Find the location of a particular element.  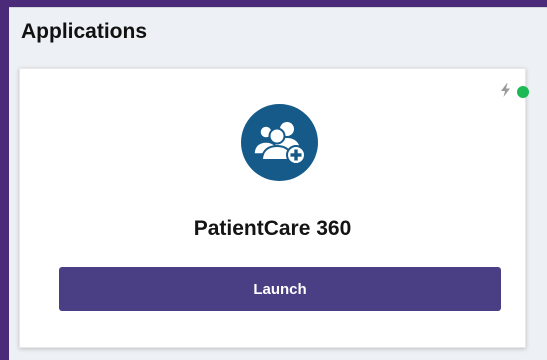

launch-button: Launch is located at coordinates (280, 289).